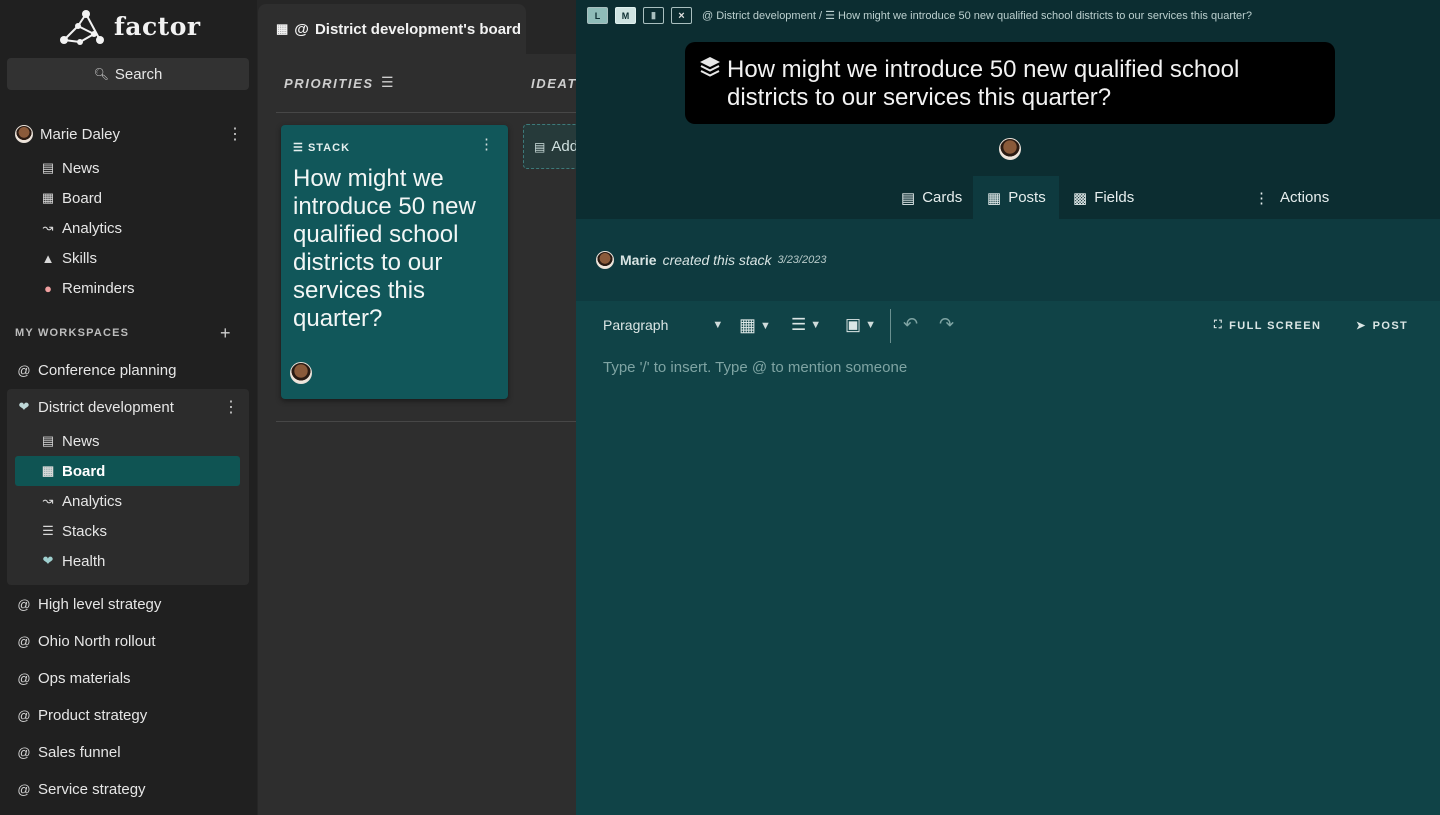 The image size is (1440, 815). I want to click on undo-icon: ↶, so click(910, 324).